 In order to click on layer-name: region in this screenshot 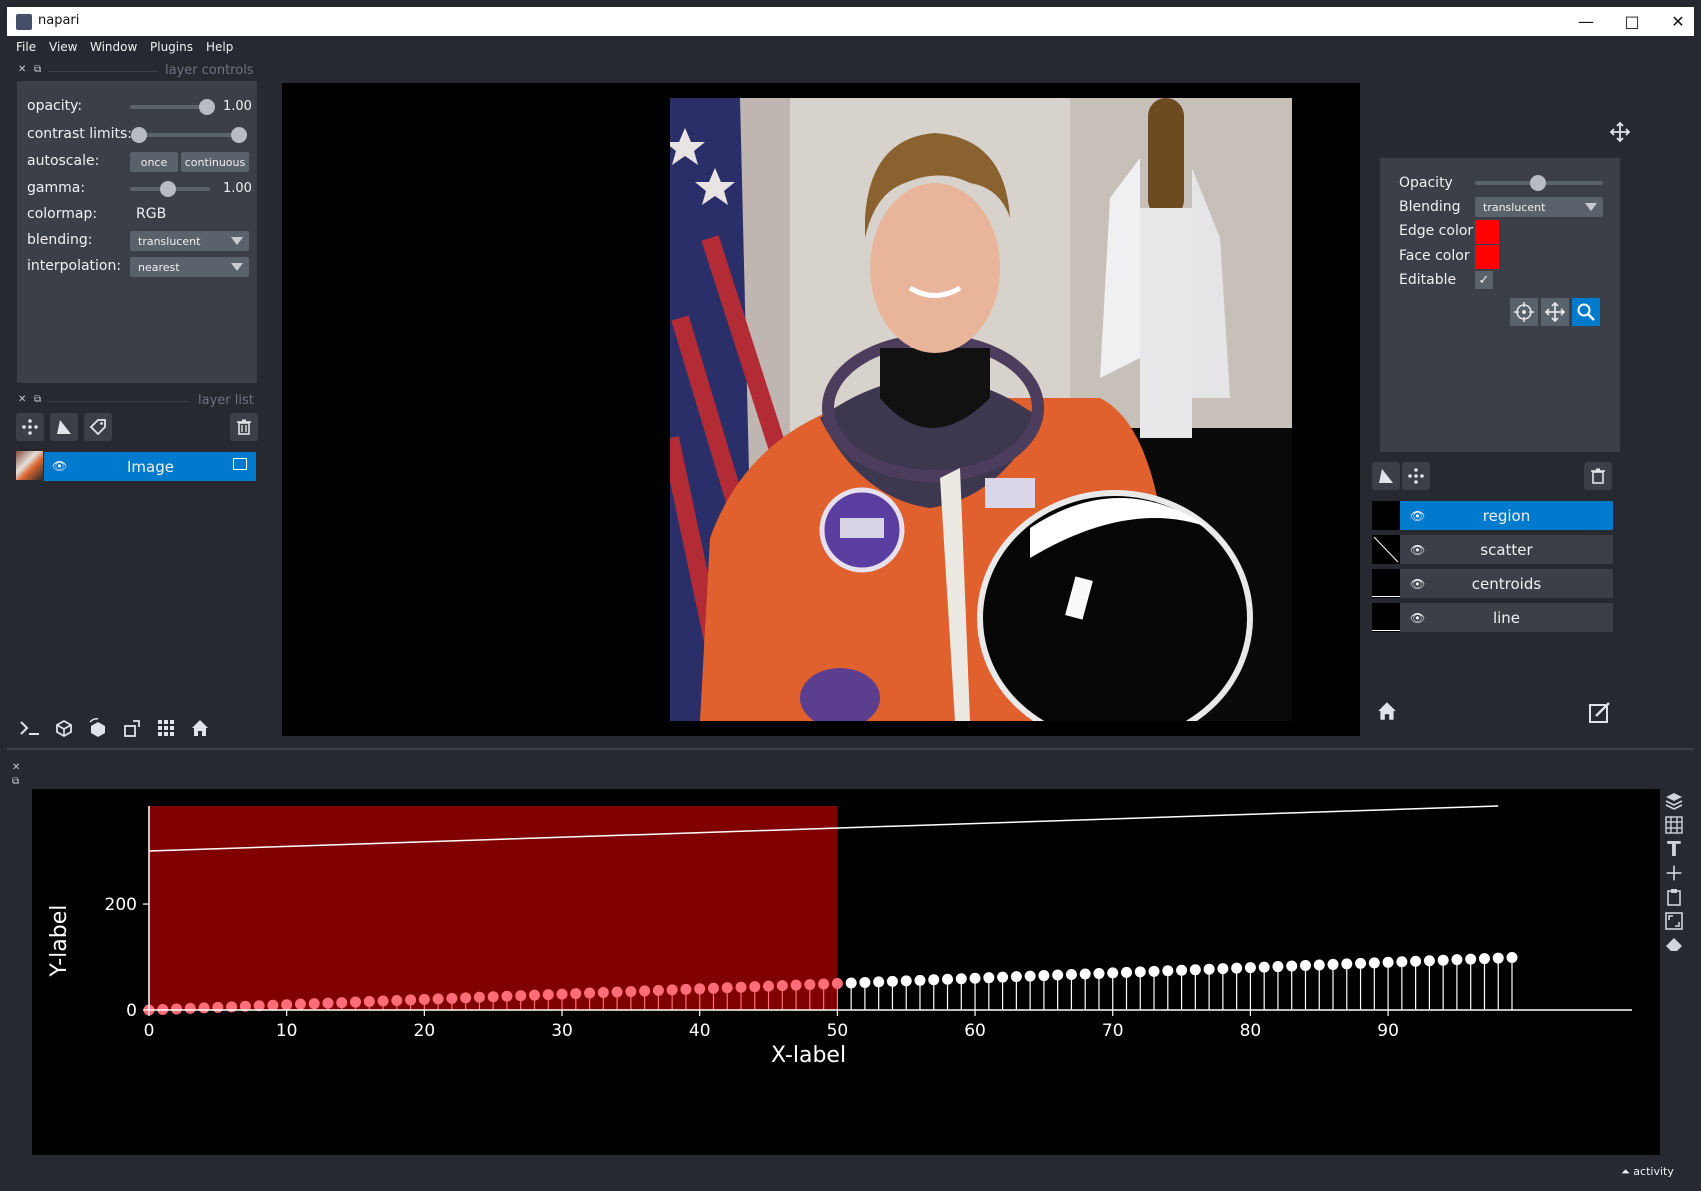, I will do `click(1506, 516)`.